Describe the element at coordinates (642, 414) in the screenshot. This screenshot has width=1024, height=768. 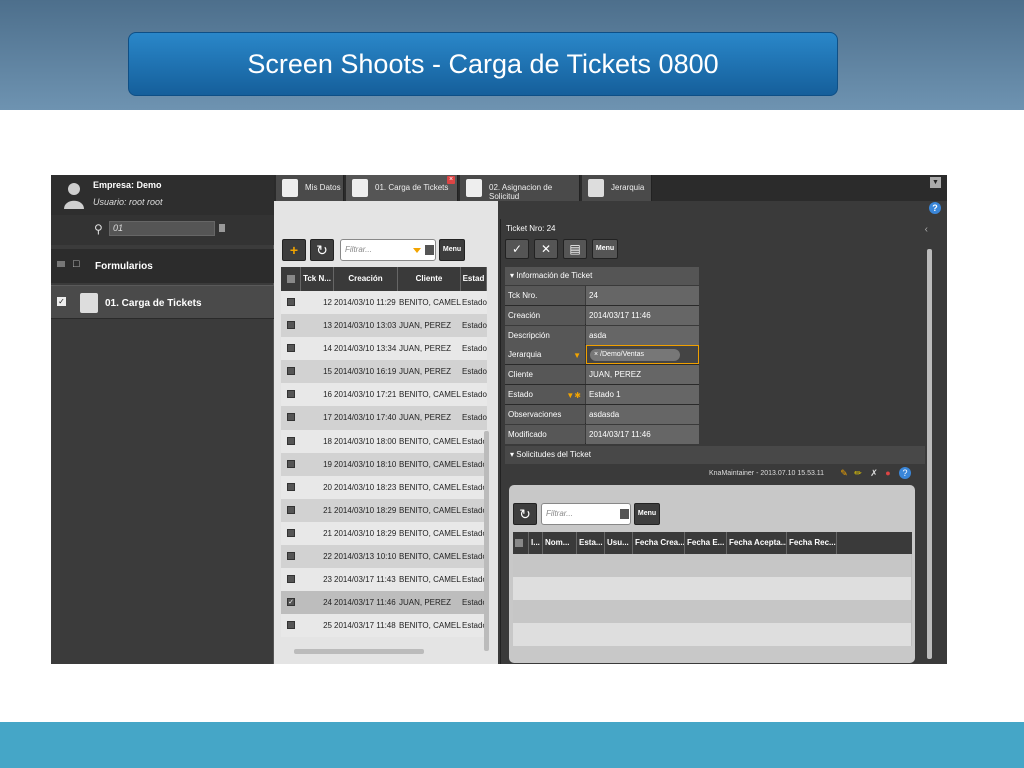
I see `field-input: asdasda` at that location.